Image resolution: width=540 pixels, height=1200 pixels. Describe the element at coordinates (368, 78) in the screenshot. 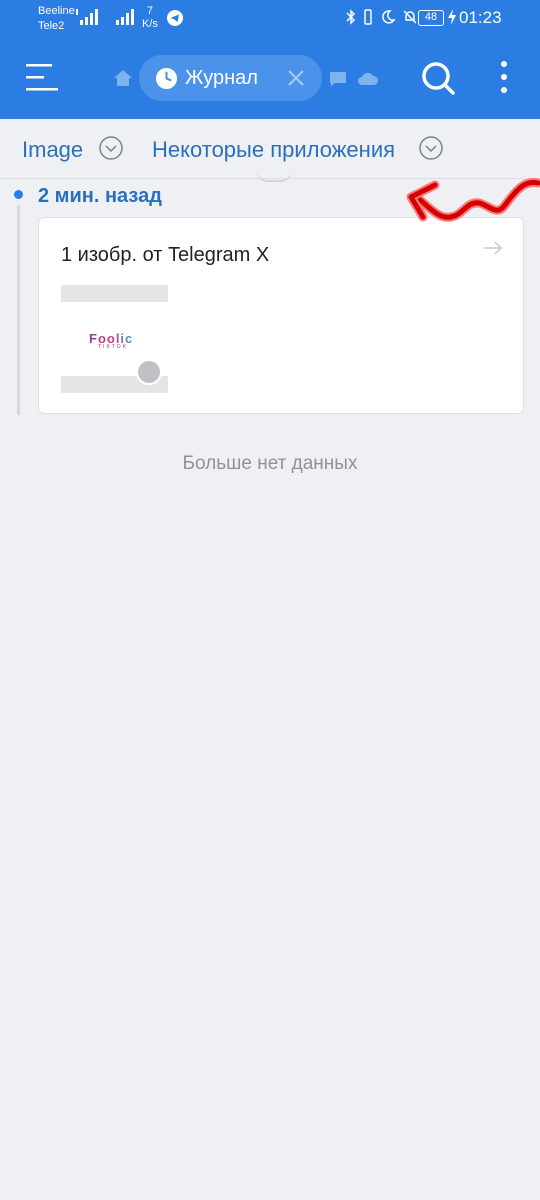

I see `cloud-icon` at that location.